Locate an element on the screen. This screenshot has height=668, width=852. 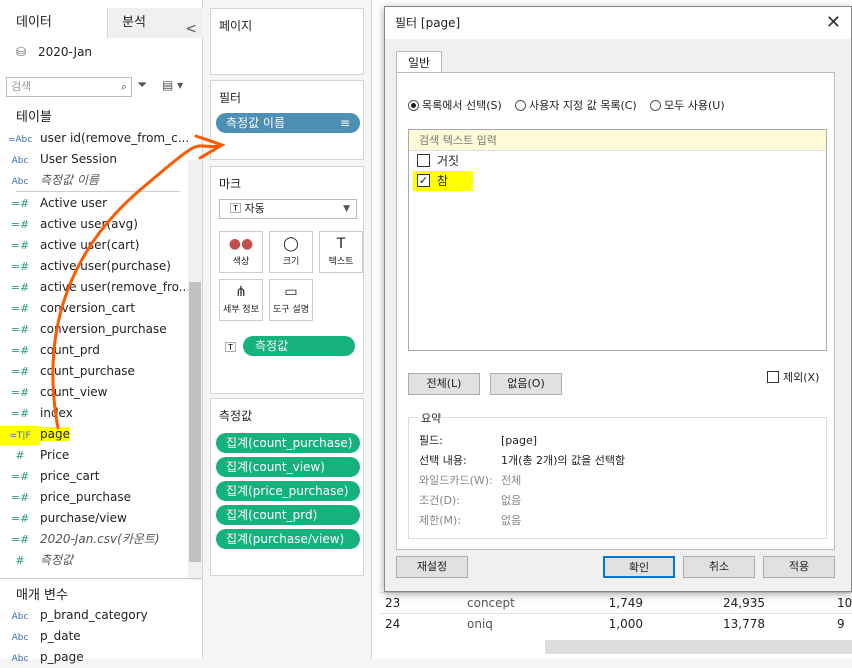
list-items: 거짓 ✓ 참 is located at coordinates (617, 171).